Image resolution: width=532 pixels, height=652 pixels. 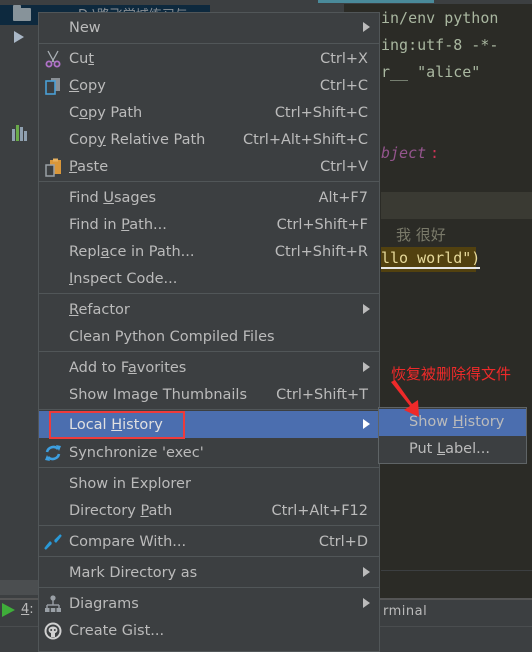 What do you see at coordinates (305, 139) in the screenshot?
I see `menu-item-shortcut: Ctrl+Alt+Shift+C` at bounding box center [305, 139].